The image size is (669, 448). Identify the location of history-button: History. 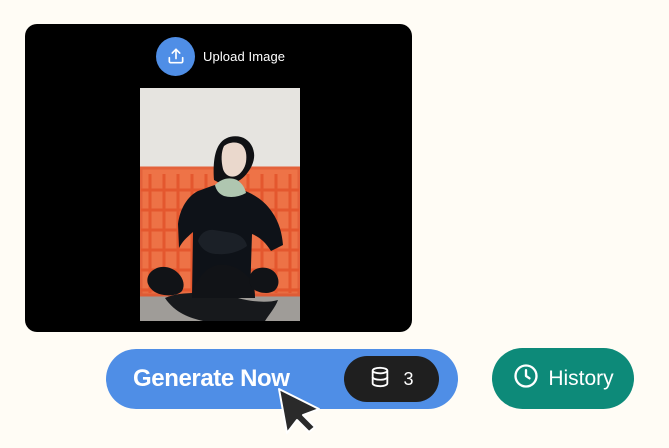
(563, 378).